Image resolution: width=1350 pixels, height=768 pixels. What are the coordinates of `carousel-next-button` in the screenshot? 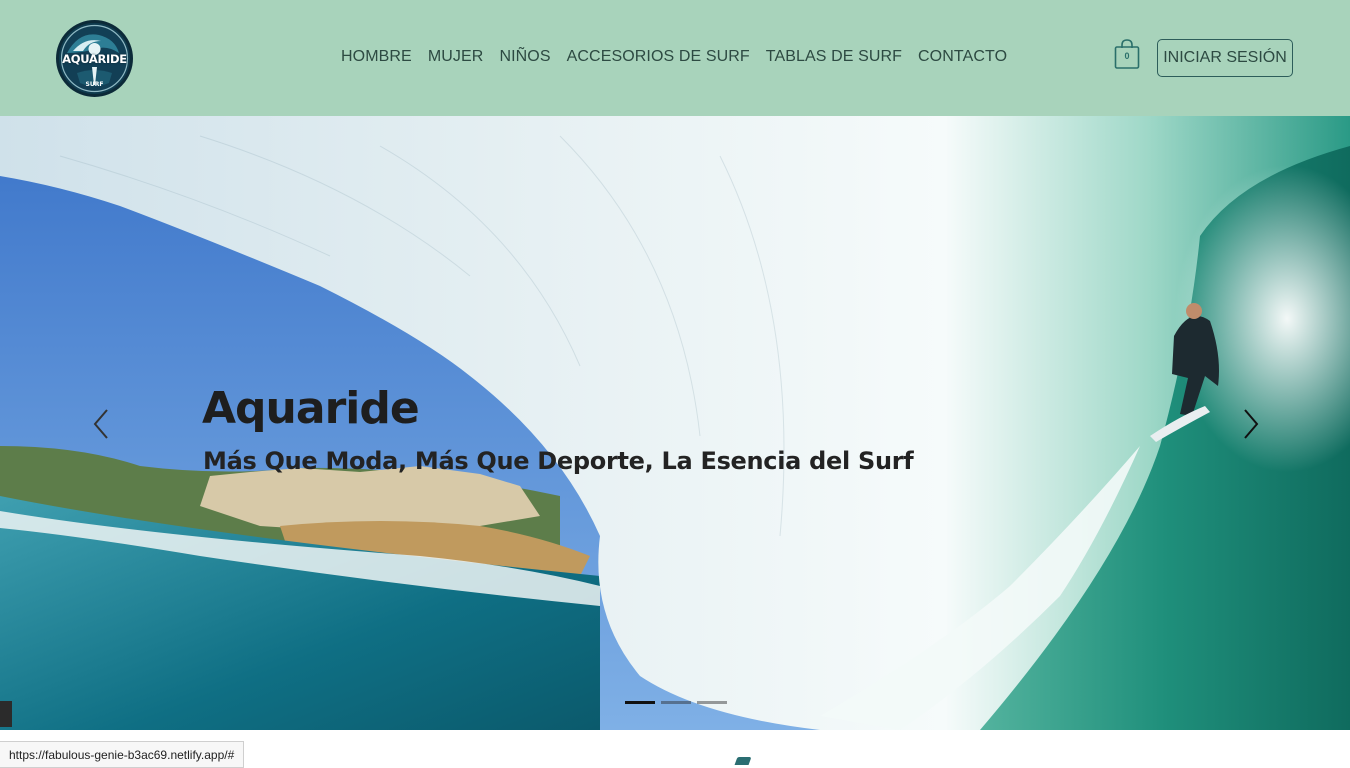 It's located at (1251, 424).